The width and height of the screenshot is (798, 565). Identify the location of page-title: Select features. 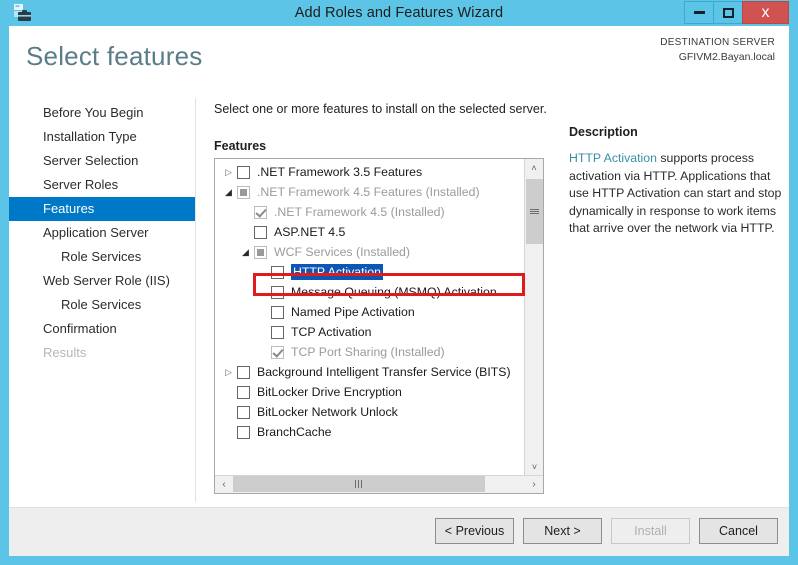
(114, 56).